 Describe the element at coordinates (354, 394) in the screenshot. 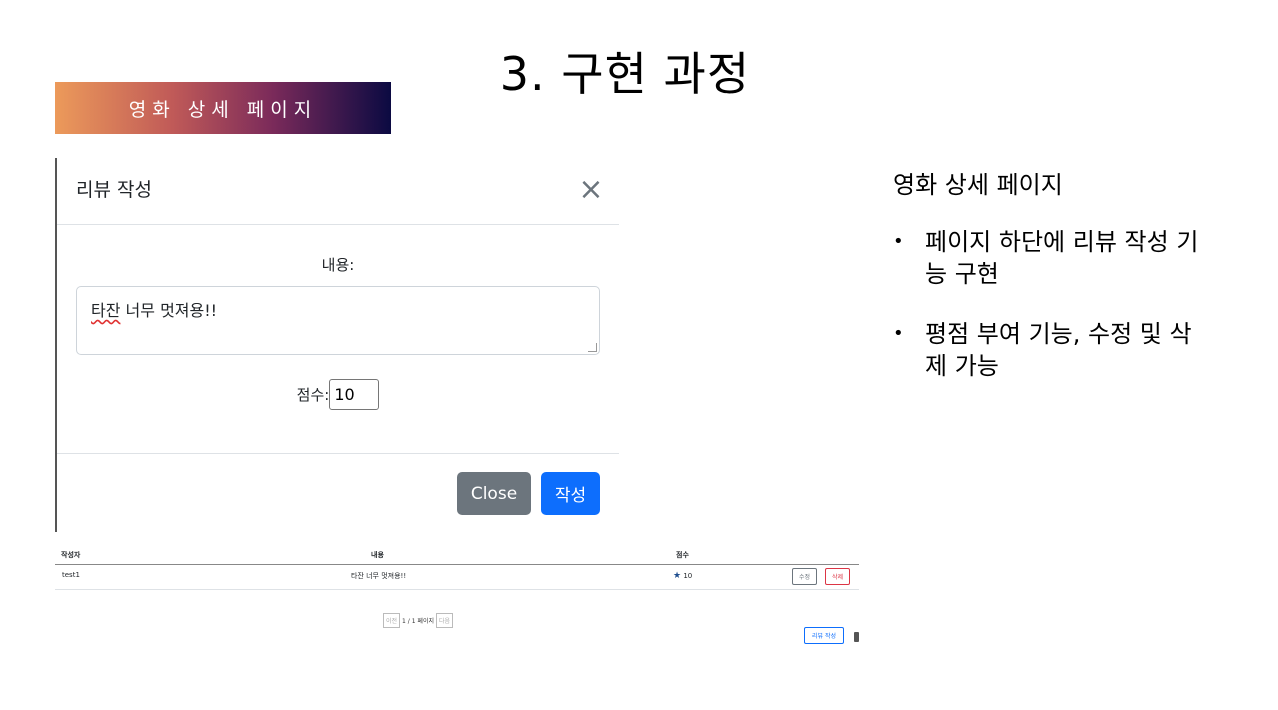

I see `score-input: 10` at that location.